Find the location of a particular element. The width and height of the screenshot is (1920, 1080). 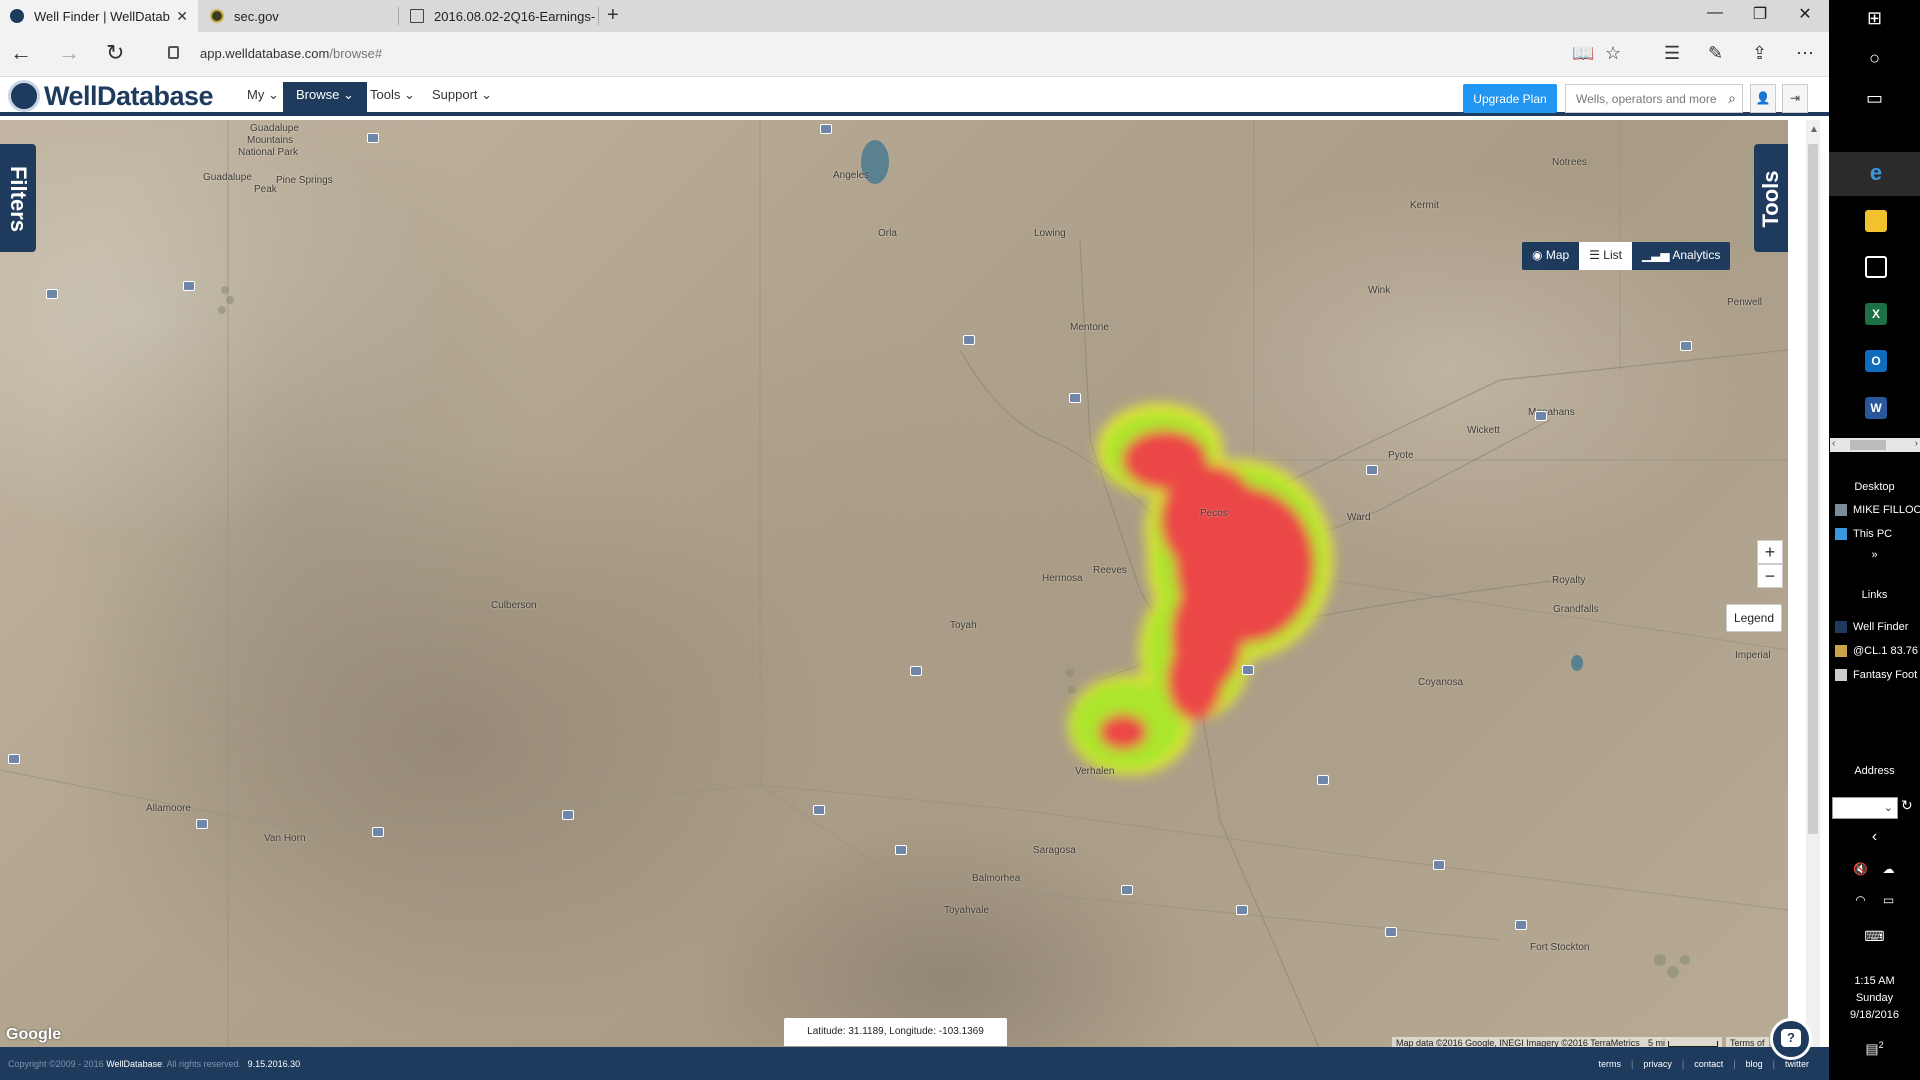

logo-mark-icon is located at coordinates (24, 96).